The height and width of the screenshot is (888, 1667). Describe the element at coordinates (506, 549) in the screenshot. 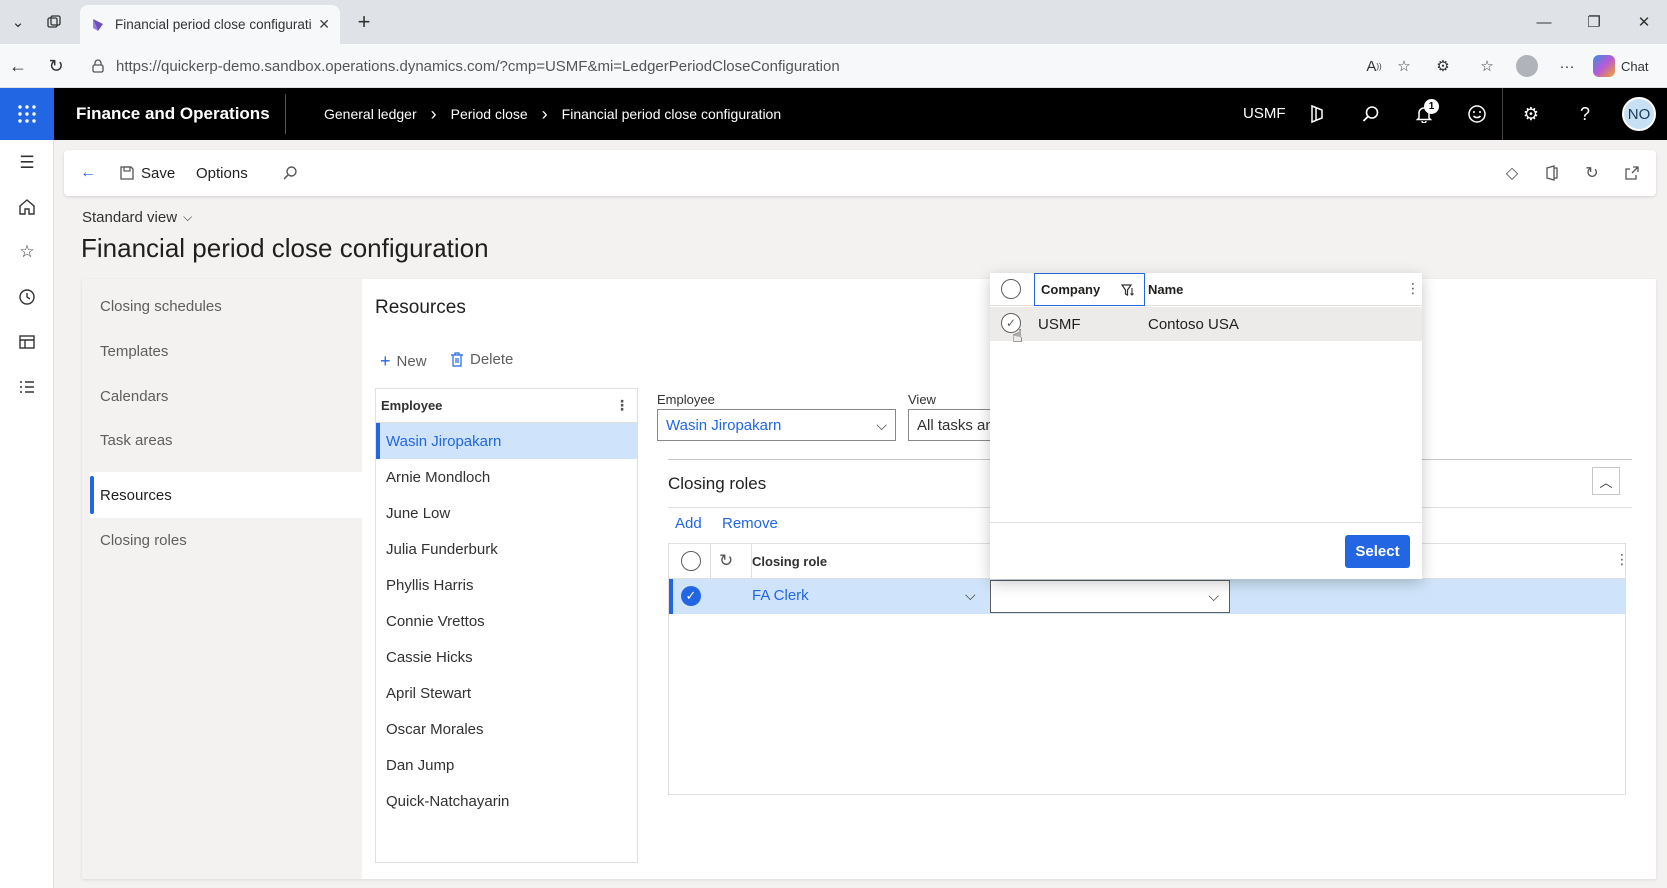

I see `list-item: Julia Funderburk` at that location.